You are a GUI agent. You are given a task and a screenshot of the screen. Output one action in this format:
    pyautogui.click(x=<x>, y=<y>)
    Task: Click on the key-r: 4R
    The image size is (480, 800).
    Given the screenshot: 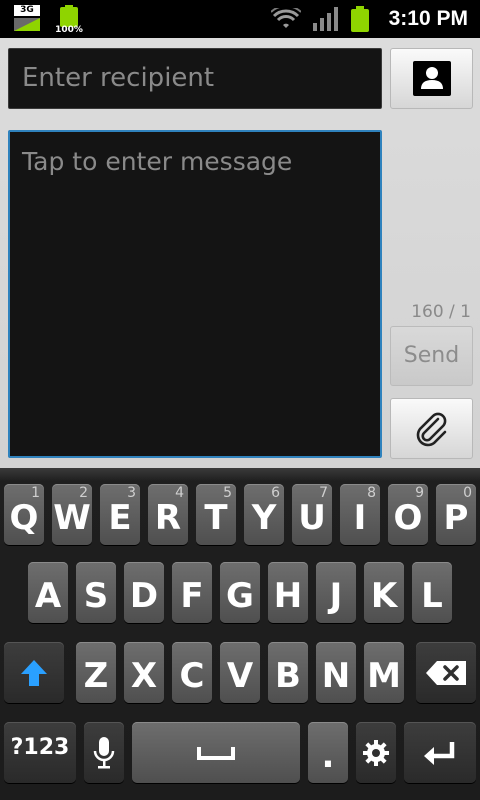 What is the action you would take?
    pyautogui.click(x=168, y=514)
    